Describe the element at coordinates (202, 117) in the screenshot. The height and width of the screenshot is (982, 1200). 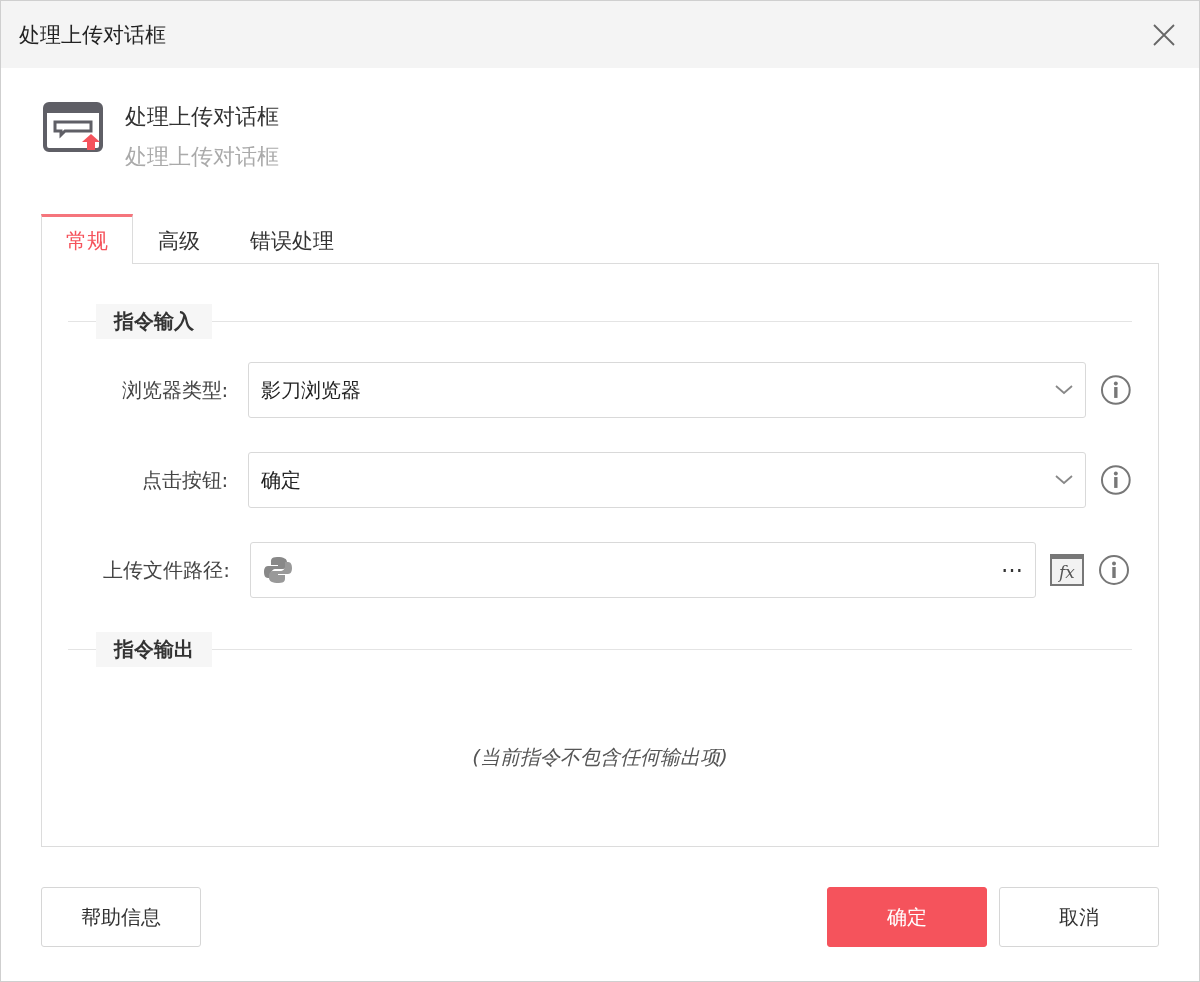
I see `action-title: 处理上传对话框` at that location.